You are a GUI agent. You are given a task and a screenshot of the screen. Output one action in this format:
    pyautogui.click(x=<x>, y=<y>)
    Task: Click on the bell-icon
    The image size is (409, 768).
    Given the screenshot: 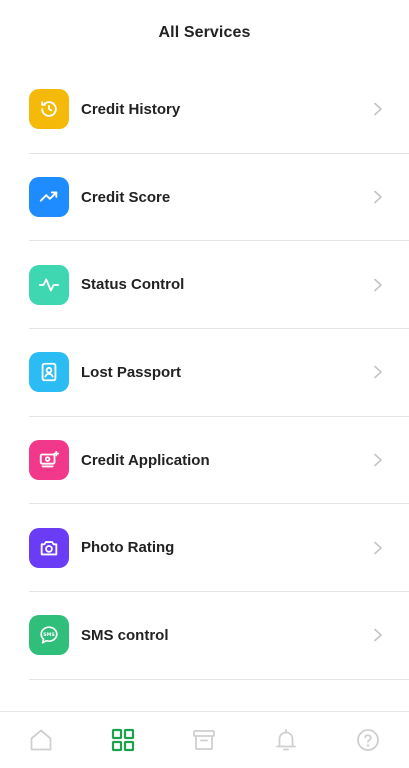 What is the action you would take?
    pyautogui.click(x=286, y=740)
    